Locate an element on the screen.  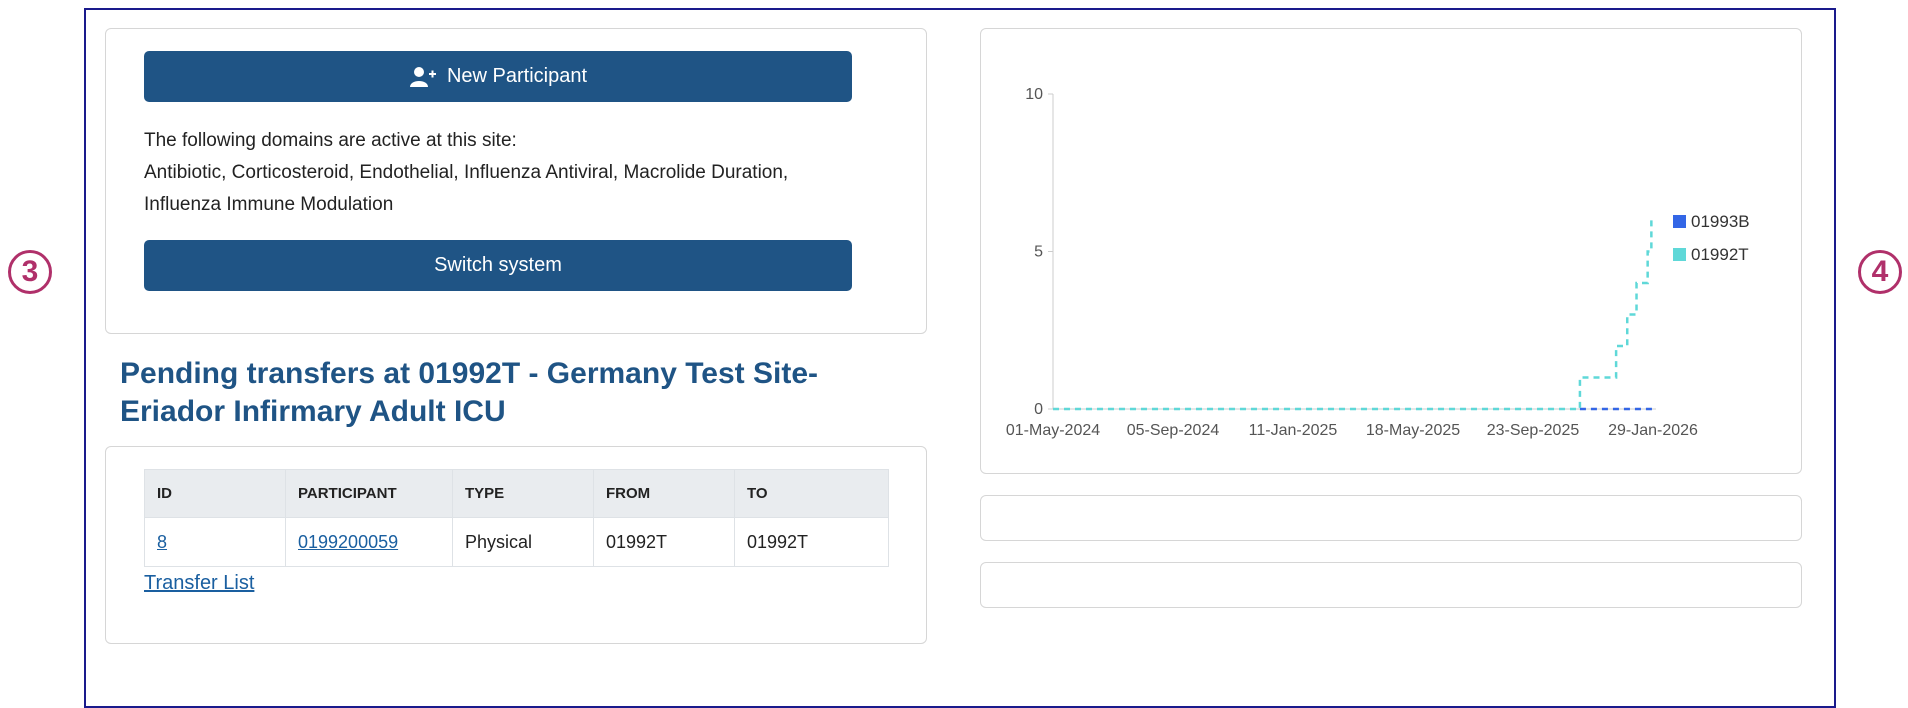
callout-marker-left: 3 is located at coordinates (30, 272).